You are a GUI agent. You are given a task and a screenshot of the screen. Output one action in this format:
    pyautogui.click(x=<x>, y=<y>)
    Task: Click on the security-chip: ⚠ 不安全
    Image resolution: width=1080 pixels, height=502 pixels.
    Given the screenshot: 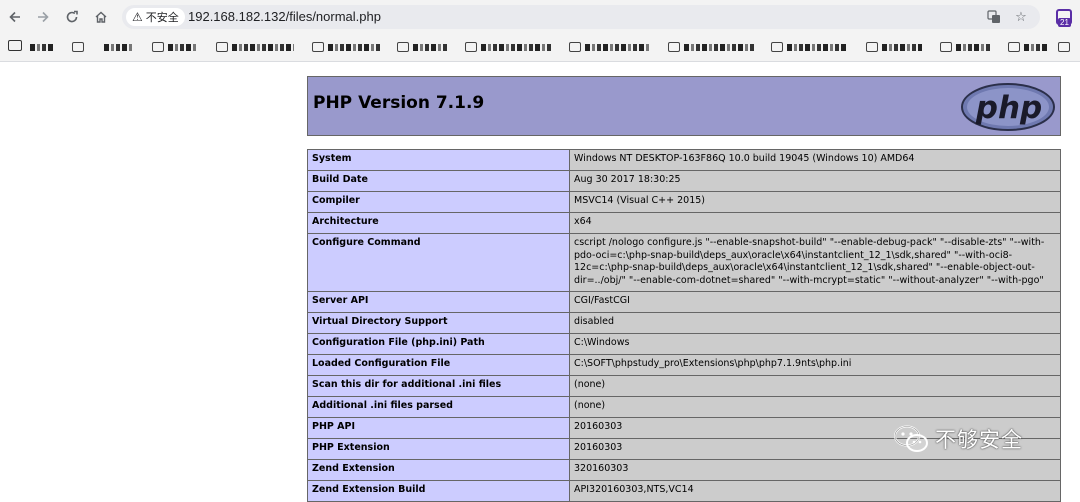 What is the action you would take?
    pyautogui.click(x=155, y=17)
    